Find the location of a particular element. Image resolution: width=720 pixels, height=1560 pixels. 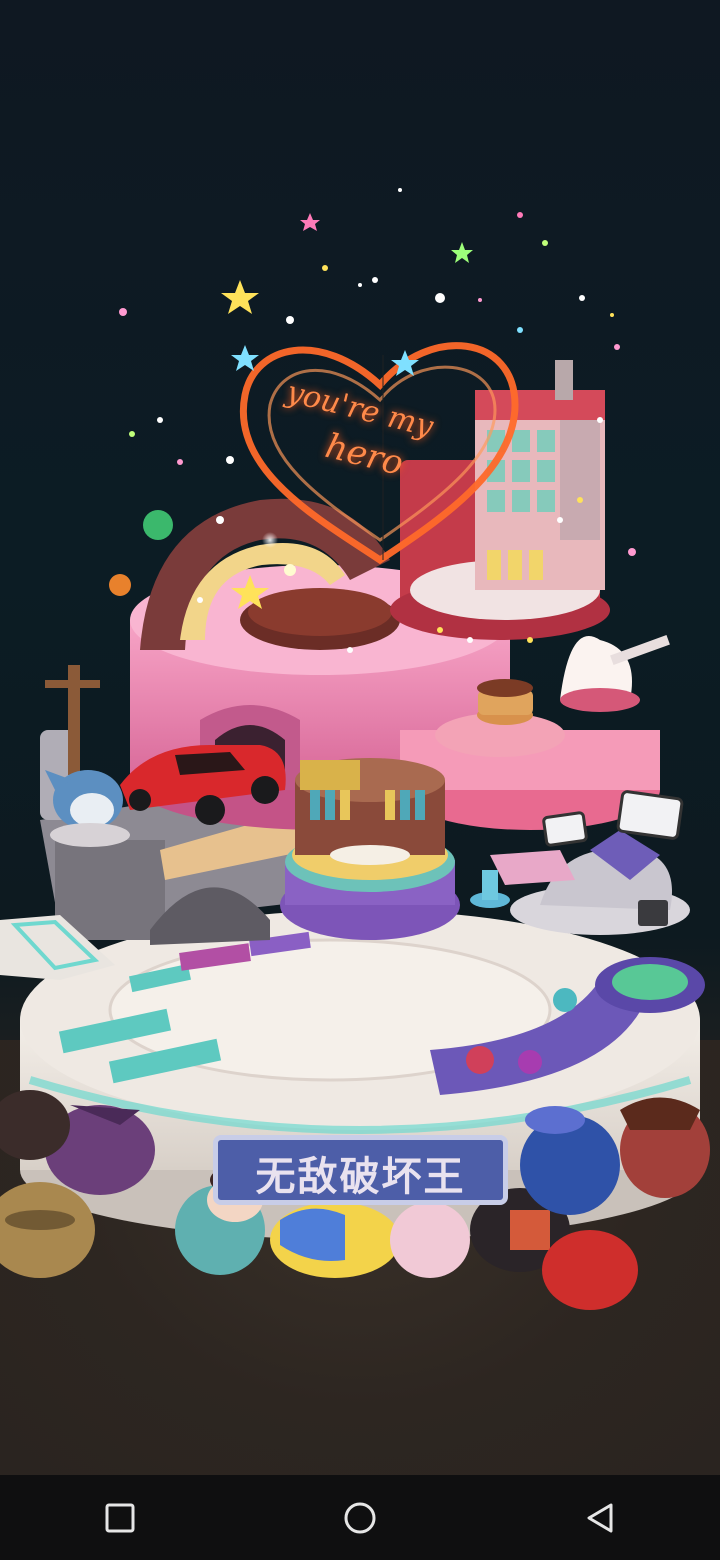

square-icon is located at coordinates (120, 1517).